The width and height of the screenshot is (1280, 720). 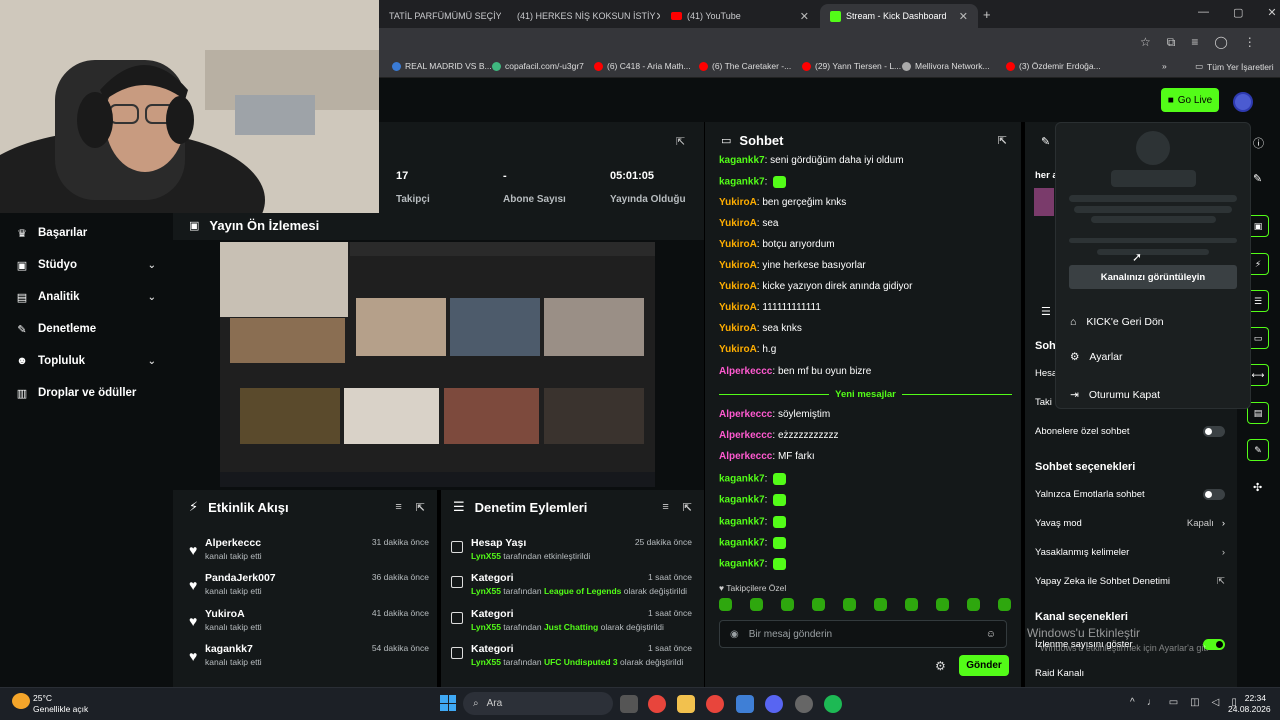 I want to click on file-explorer-icon, so click(x=686, y=704).